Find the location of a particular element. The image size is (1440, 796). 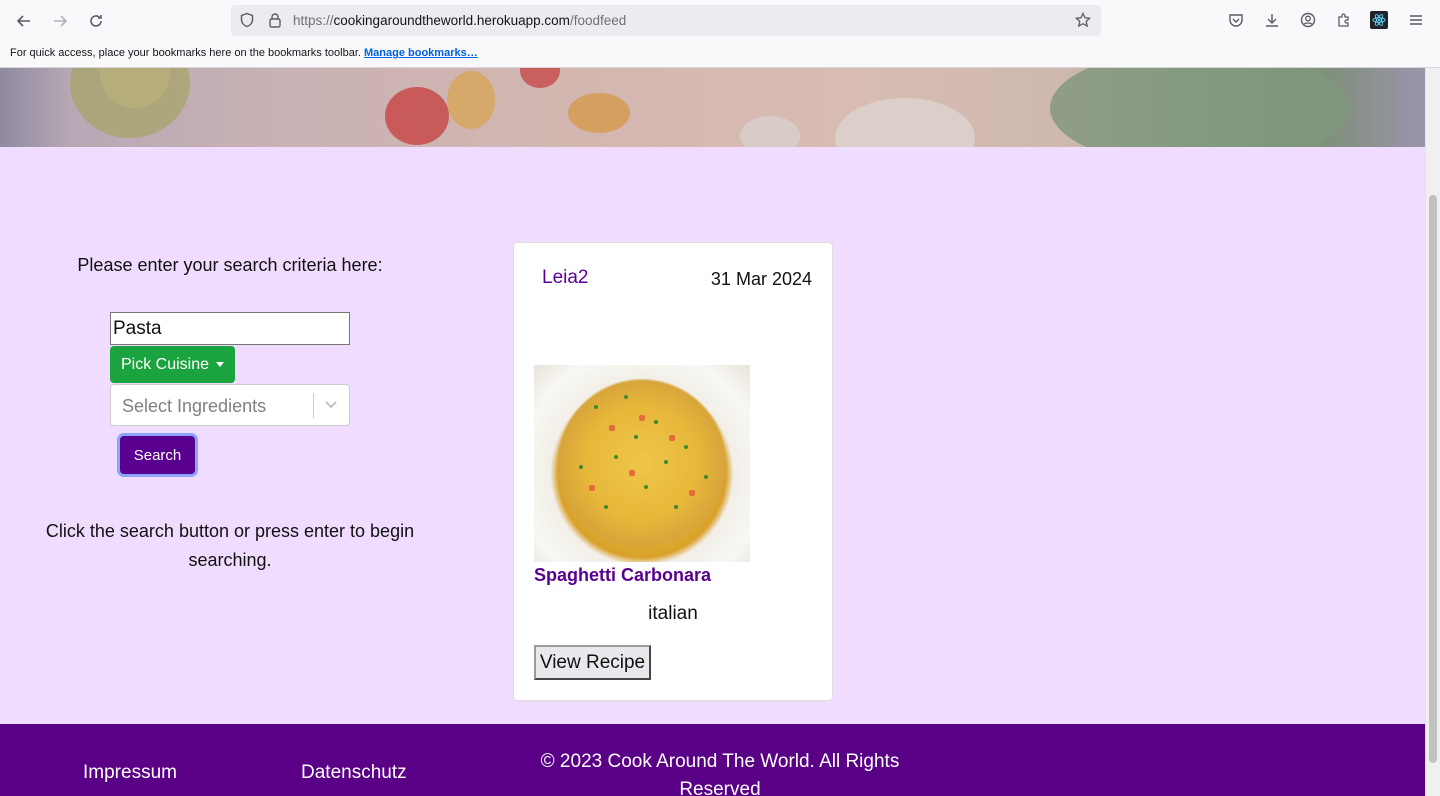

scrollbar-thumb is located at coordinates (1433, 479).